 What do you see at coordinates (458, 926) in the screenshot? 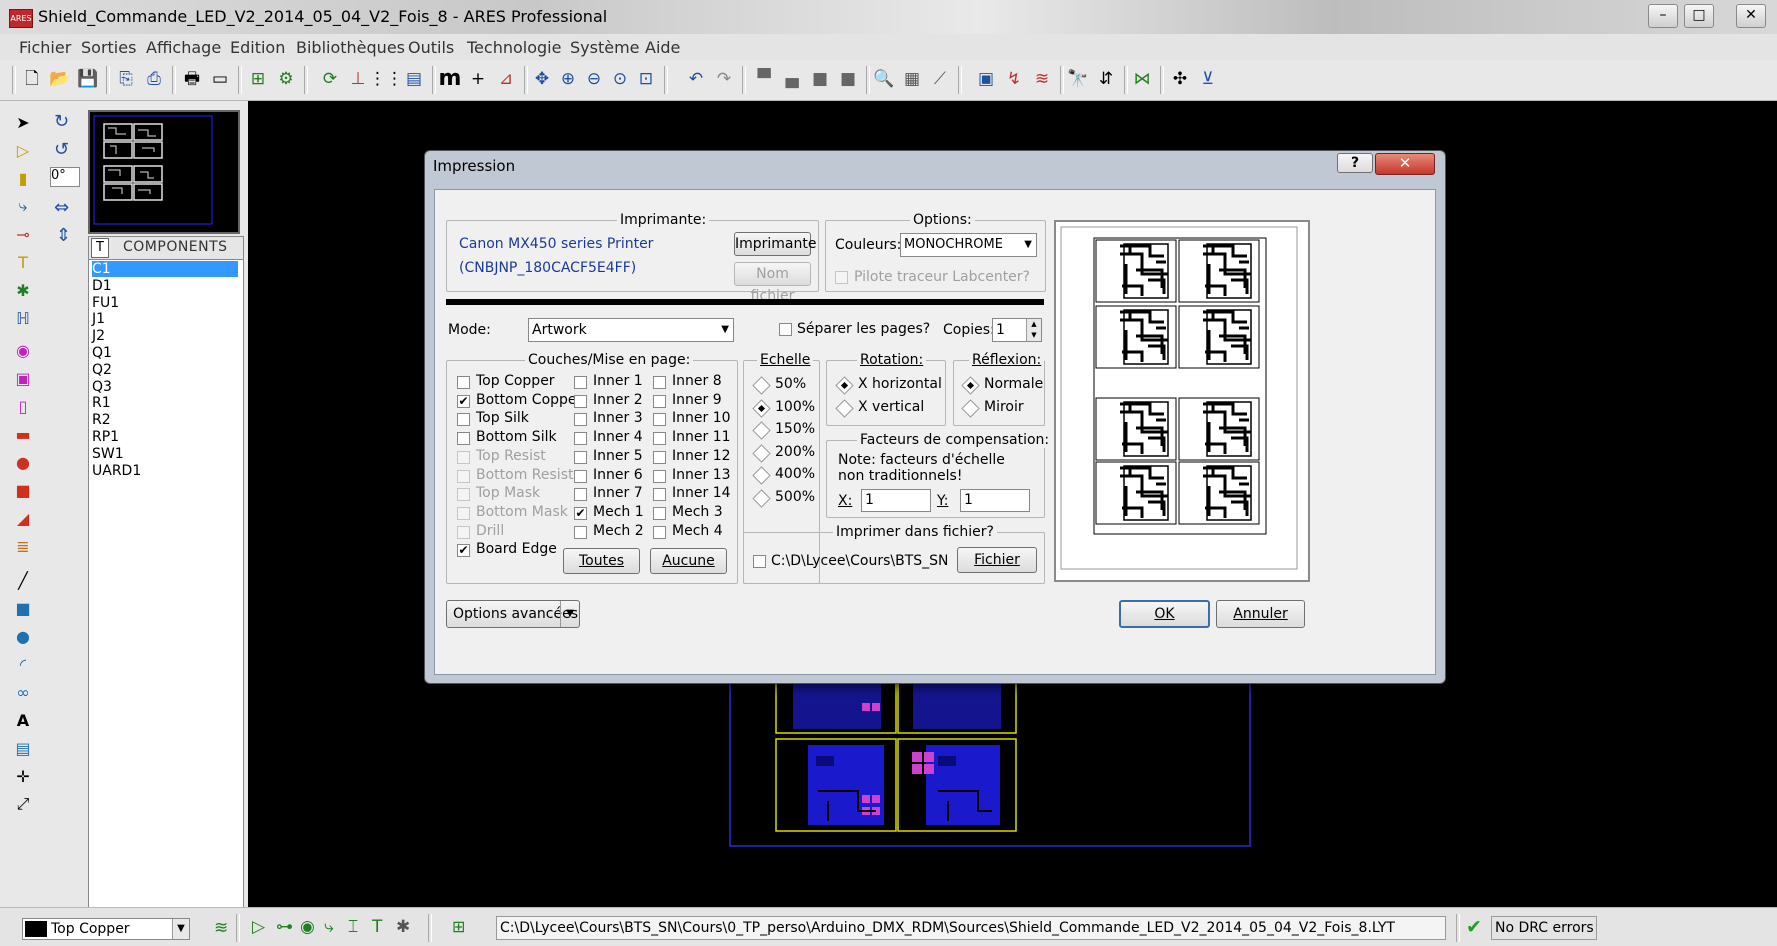
I see `design-rule-icon: ⊞` at bounding box center [458, 926].